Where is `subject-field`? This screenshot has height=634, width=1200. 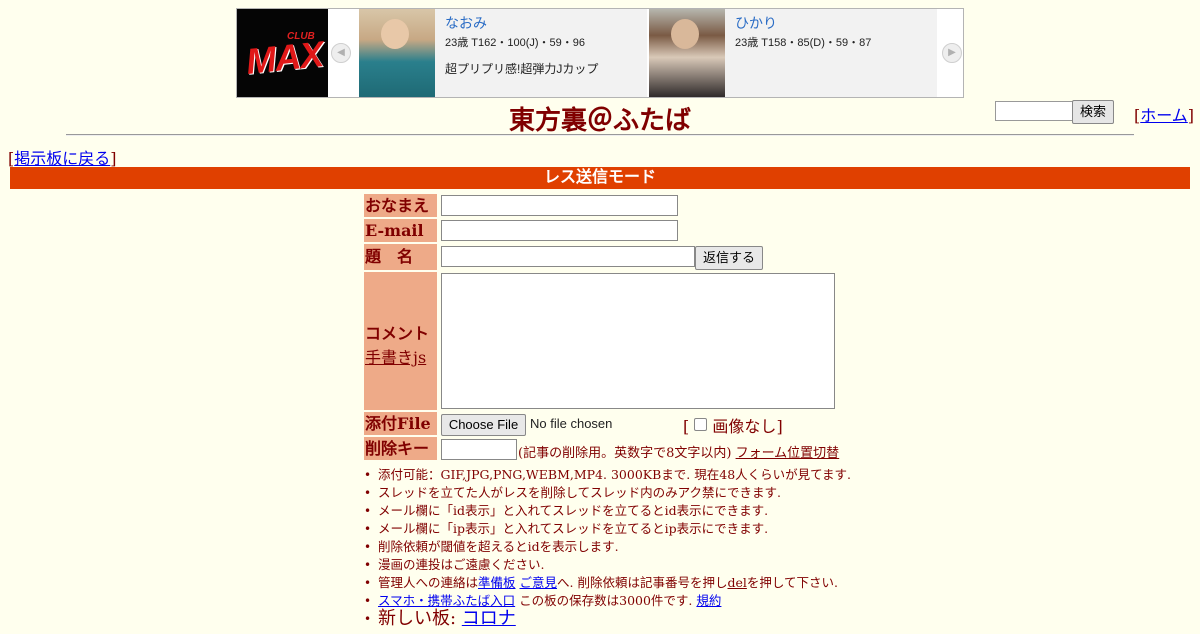
subject-field is located at coordinates (568, 256).